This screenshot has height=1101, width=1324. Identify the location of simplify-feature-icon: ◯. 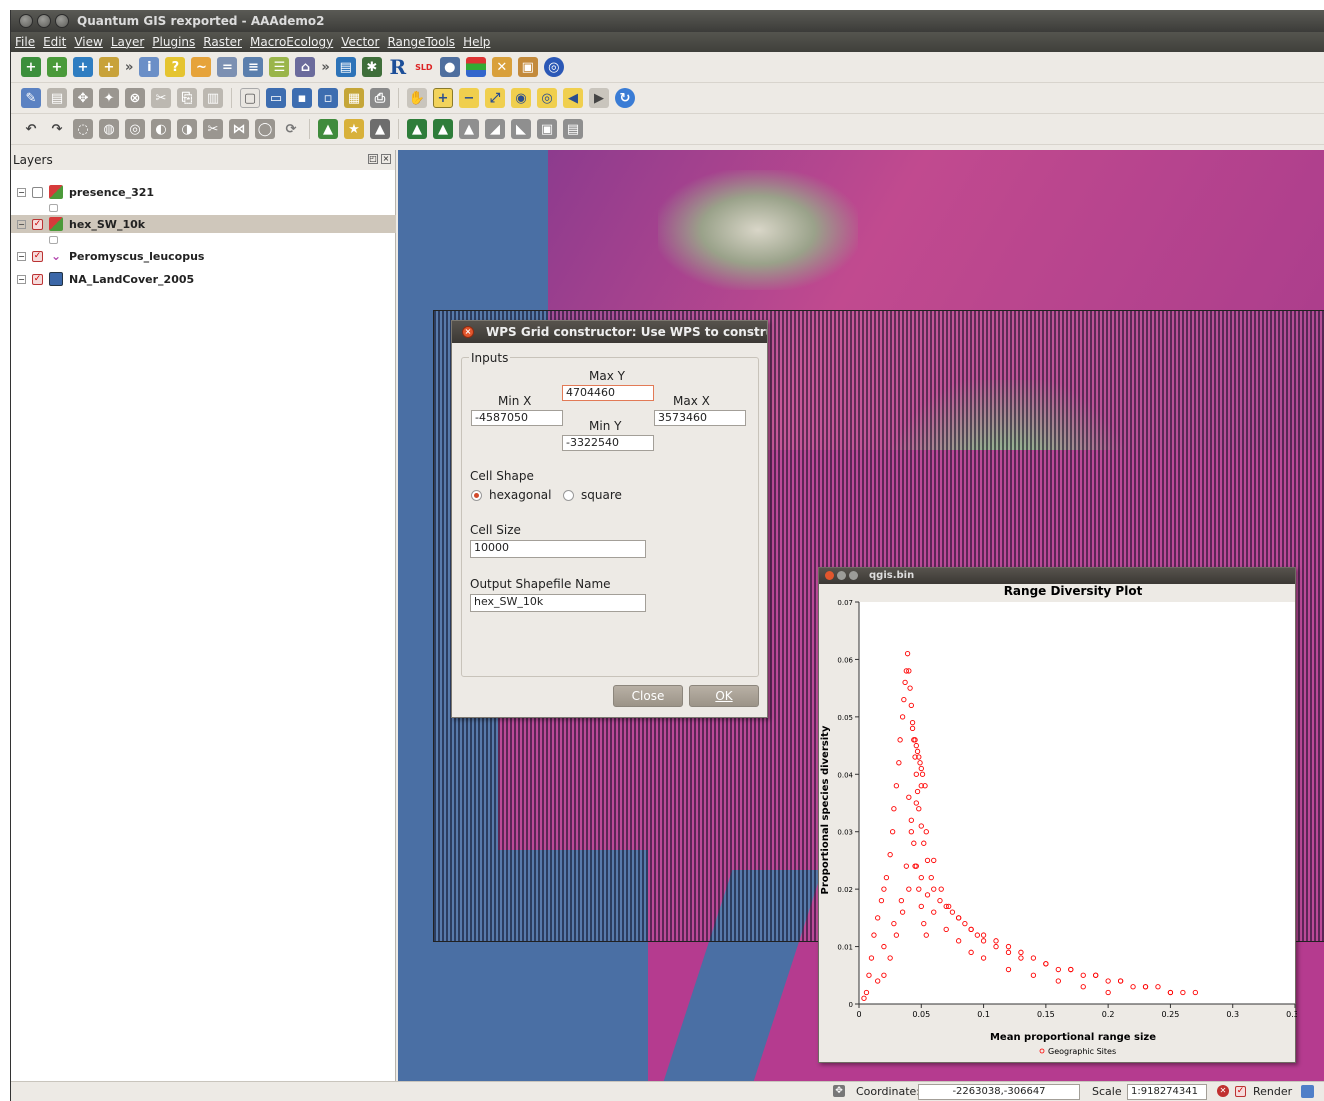
(265, 129).